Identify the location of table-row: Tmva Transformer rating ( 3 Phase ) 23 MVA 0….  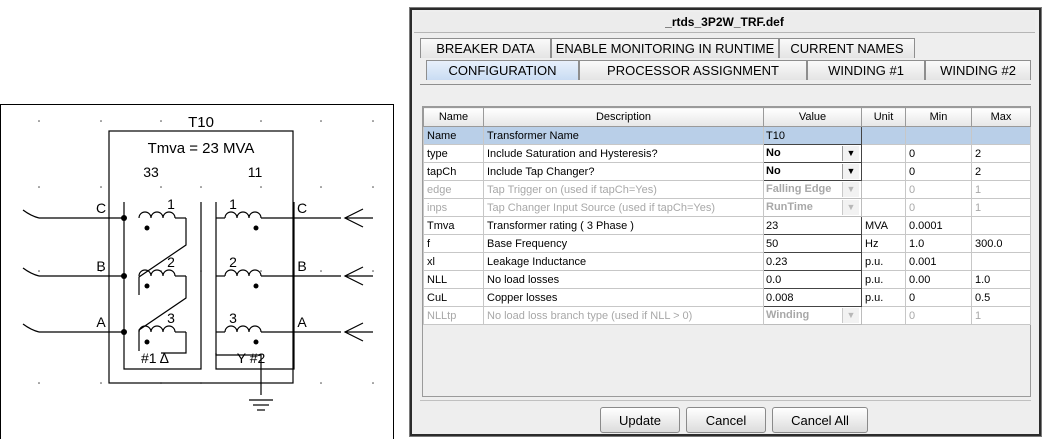
(727, 225).